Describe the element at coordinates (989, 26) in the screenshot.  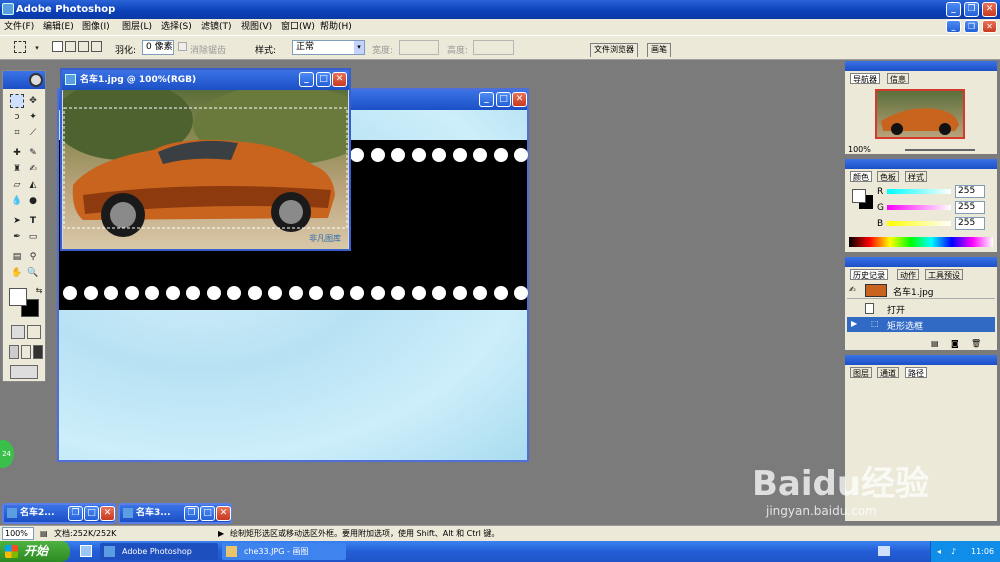
I see `doc-close-button: ✕` at that location.